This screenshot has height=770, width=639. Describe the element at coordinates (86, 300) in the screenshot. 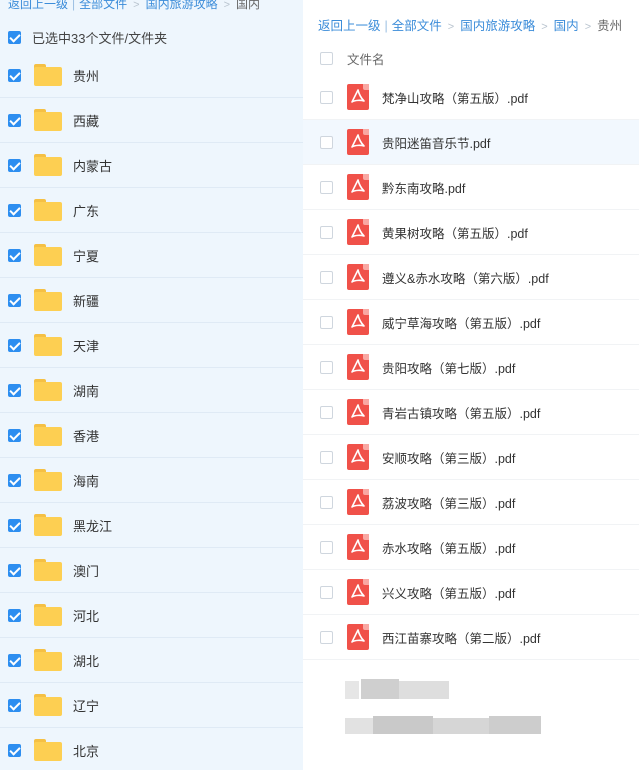

I see `folder-name: 新疆` at that location.